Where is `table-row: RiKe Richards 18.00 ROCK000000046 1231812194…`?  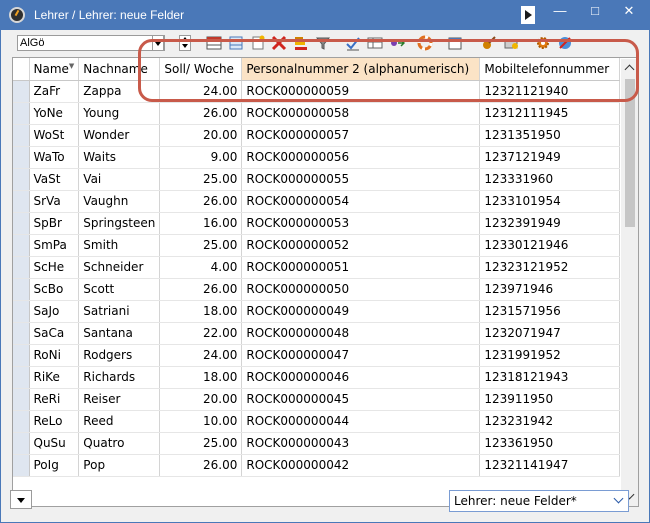
table-row: RiKe Richards 18.00 ROCK000000046 1231812194… is located at coordinates (317, 377).